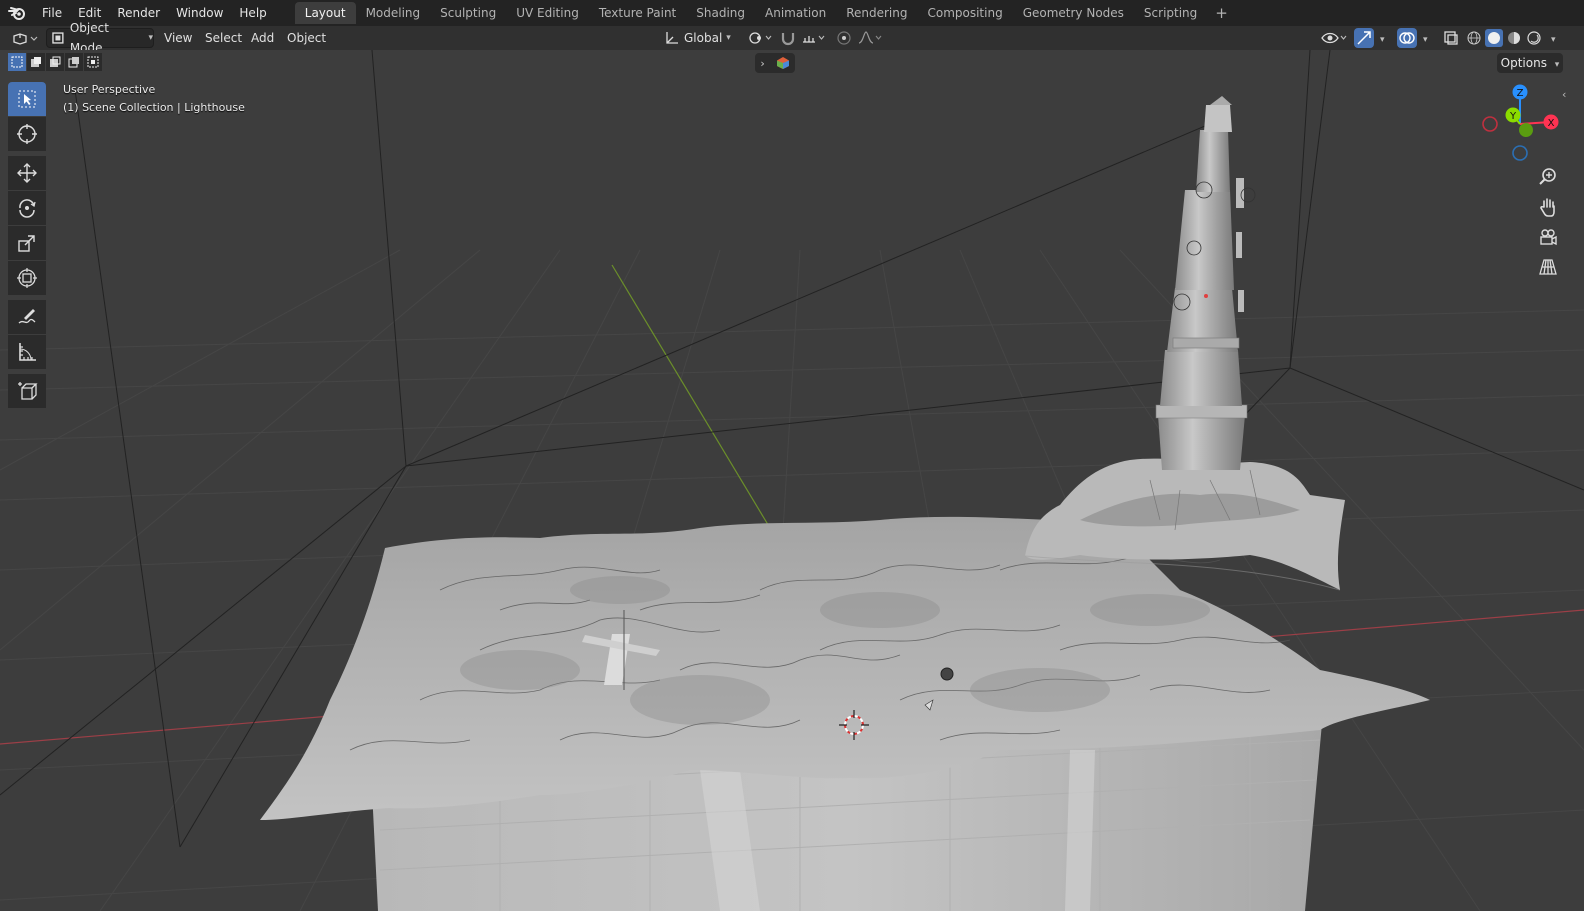 The height and width of the screenshot is (911, 1584). What do you see at coordinates (844, 38) in the screenshot?
I see `proportional-edit-toggle` at bounding box center [844, 38].